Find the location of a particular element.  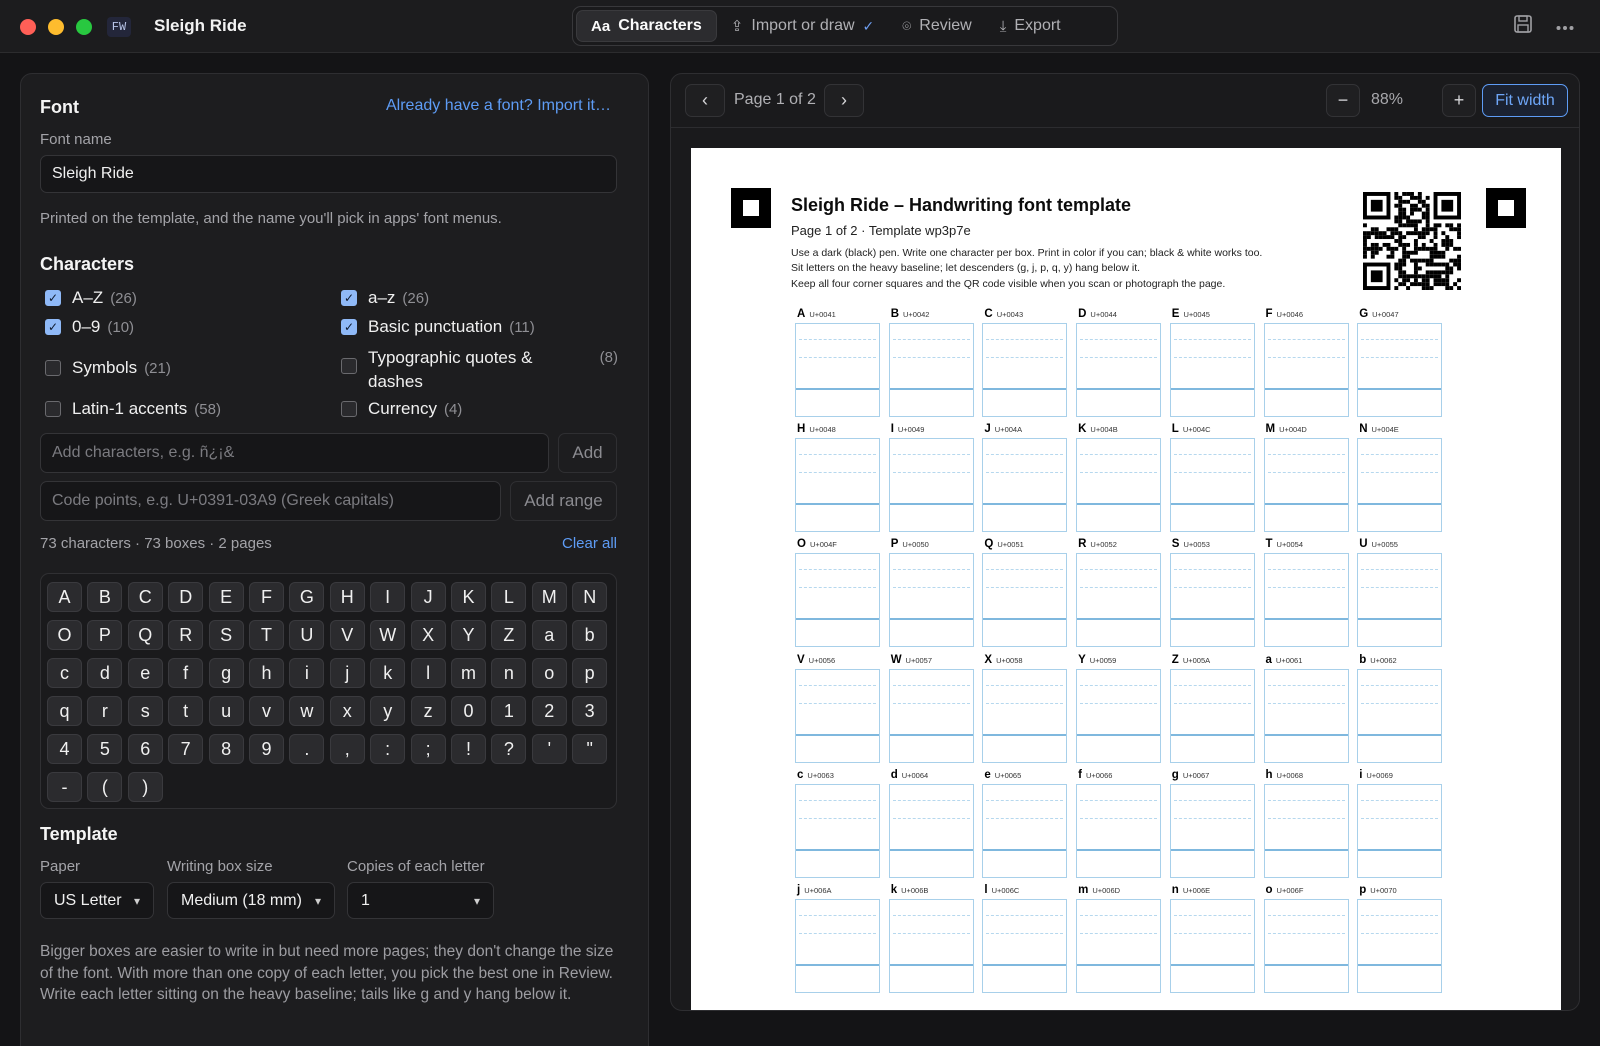

character-chip: Q is located at coordinates (145, 635).